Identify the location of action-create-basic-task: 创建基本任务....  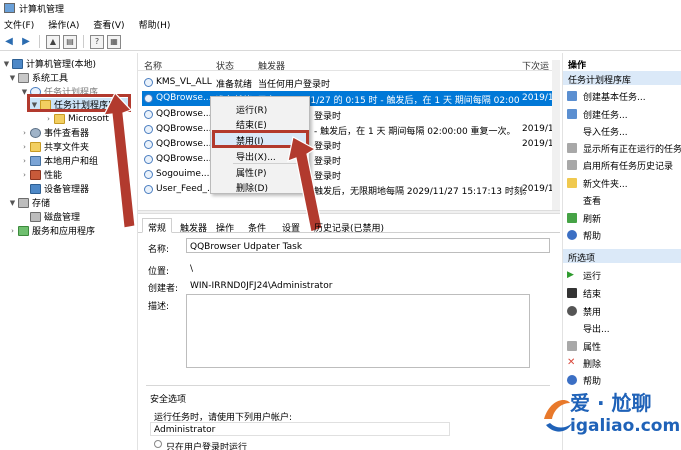
(606, 96).